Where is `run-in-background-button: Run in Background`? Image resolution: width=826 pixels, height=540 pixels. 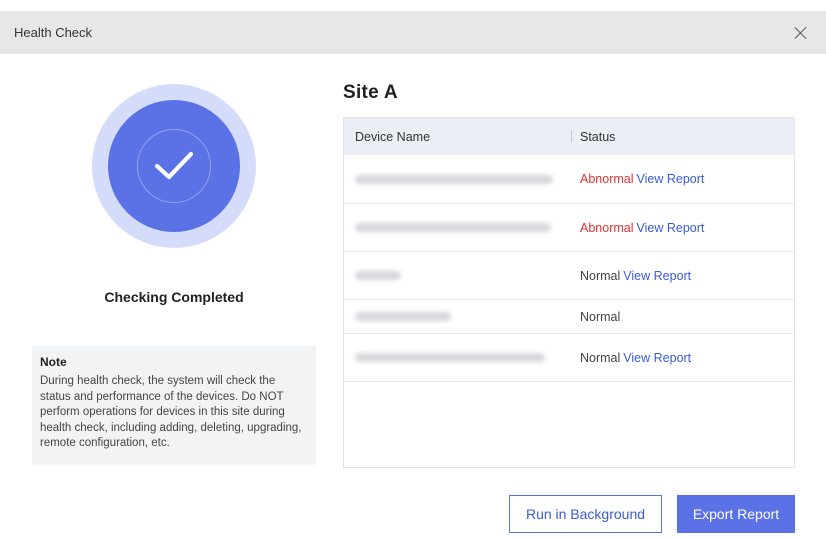
run-in-background-button: Run in Background is located at coordinates (585, 514).